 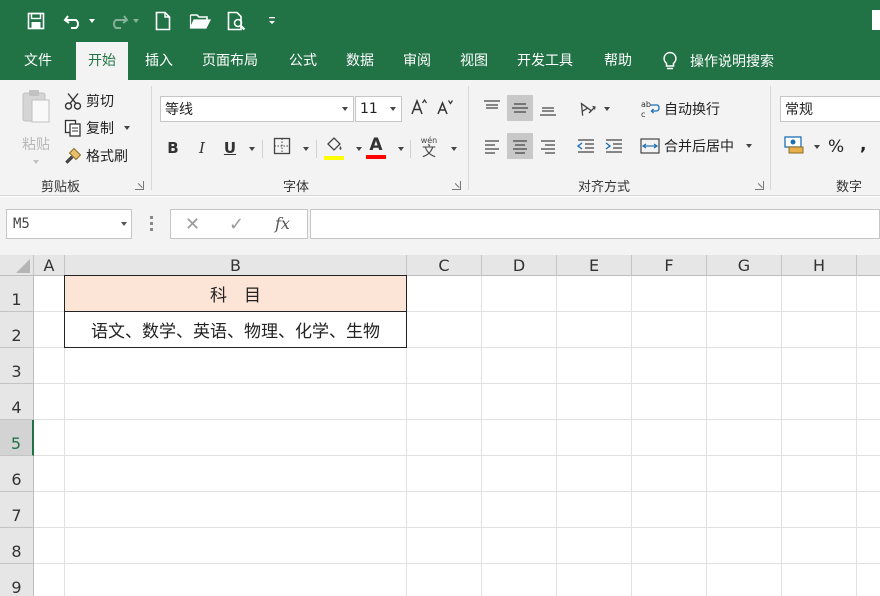 I want to click on tab-home: 开始, so click(x=102, y=61).